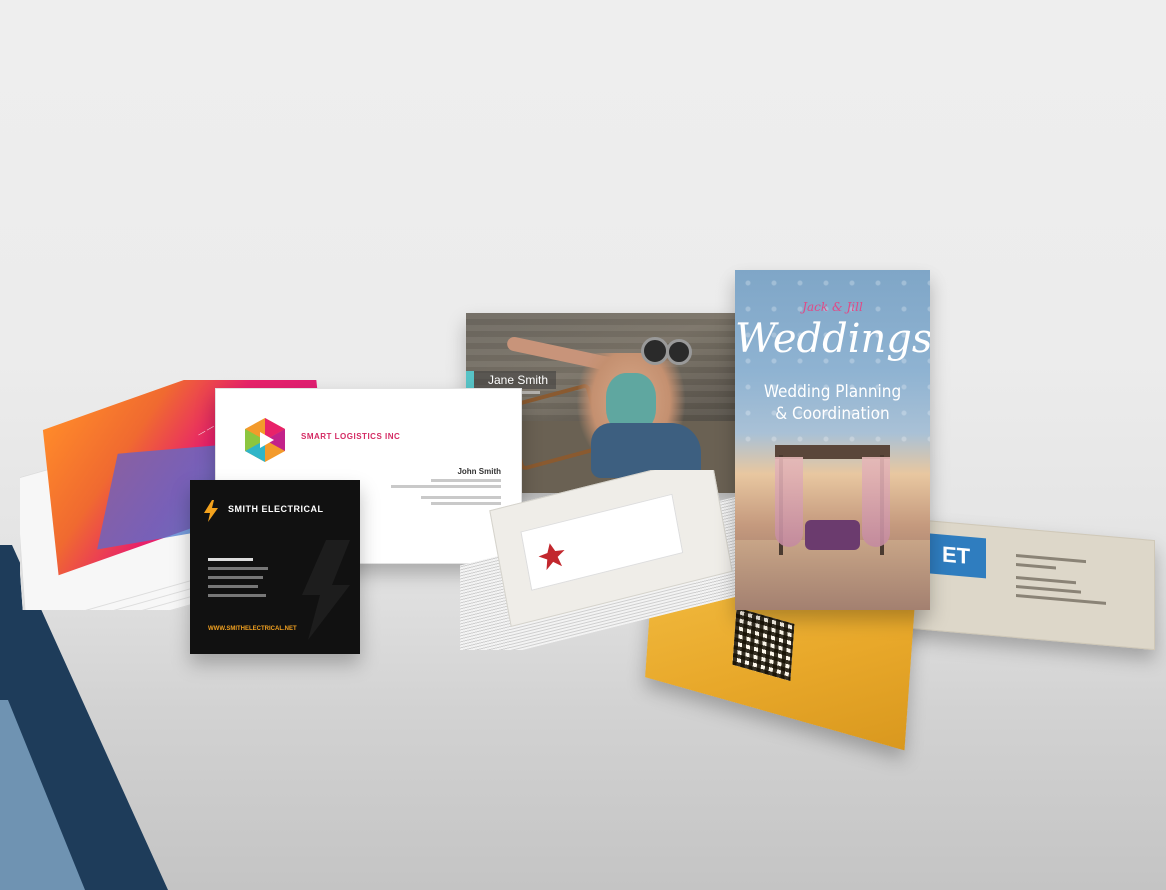 This screenshot has width=1166, height=890. What do you see at coordinates (252, 629) in the screenshot?
I see `electrical-website: WWW.SMITHELECTRICAL.NET` at bounding box center [252, 629].